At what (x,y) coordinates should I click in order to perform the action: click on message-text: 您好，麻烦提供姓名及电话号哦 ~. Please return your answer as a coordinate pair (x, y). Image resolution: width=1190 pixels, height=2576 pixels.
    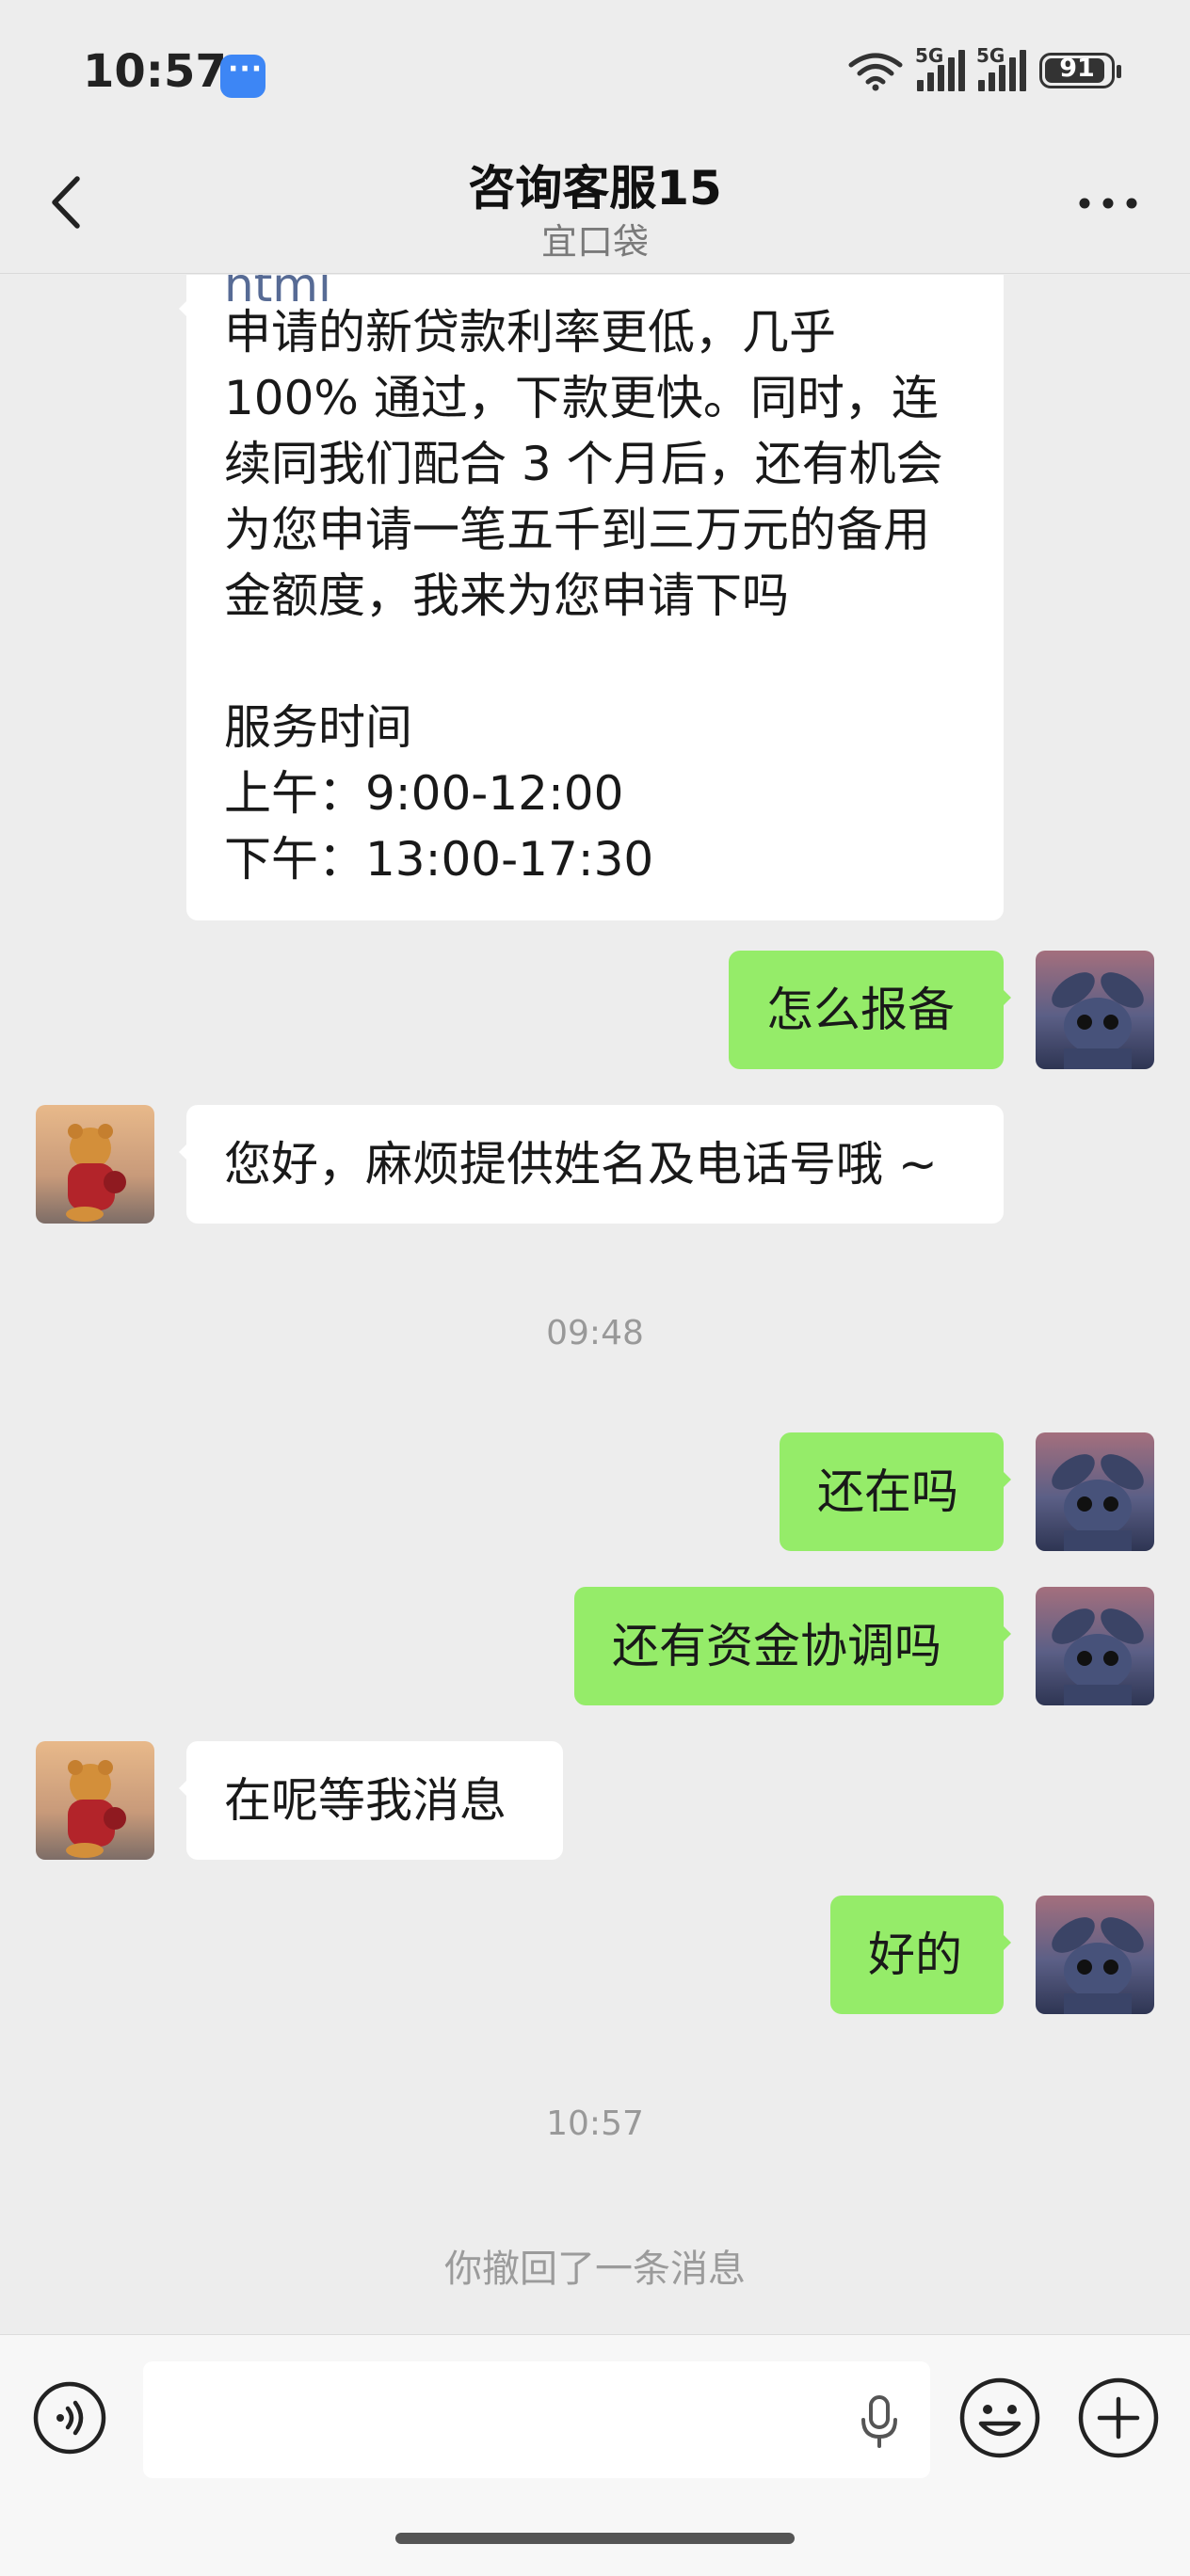
    Looking at the image, I should click on (581, 1164).